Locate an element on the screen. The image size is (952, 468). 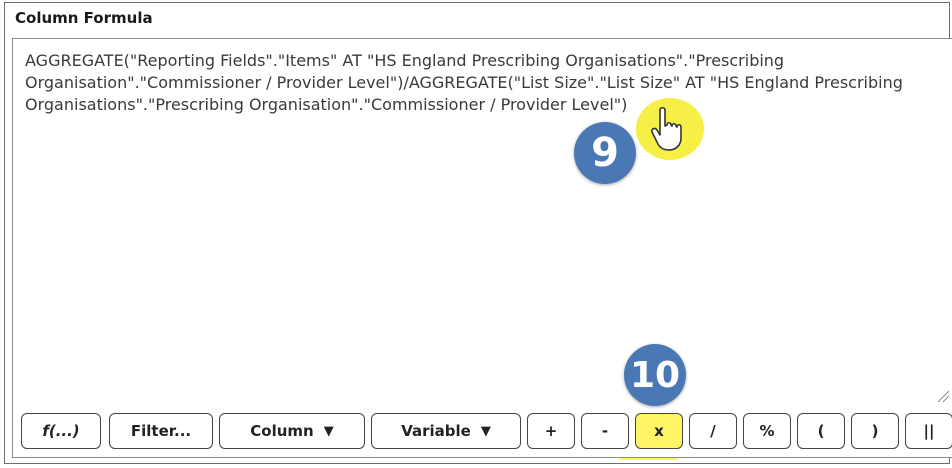
function-button: f(...) is located at coordinates (61, 431).